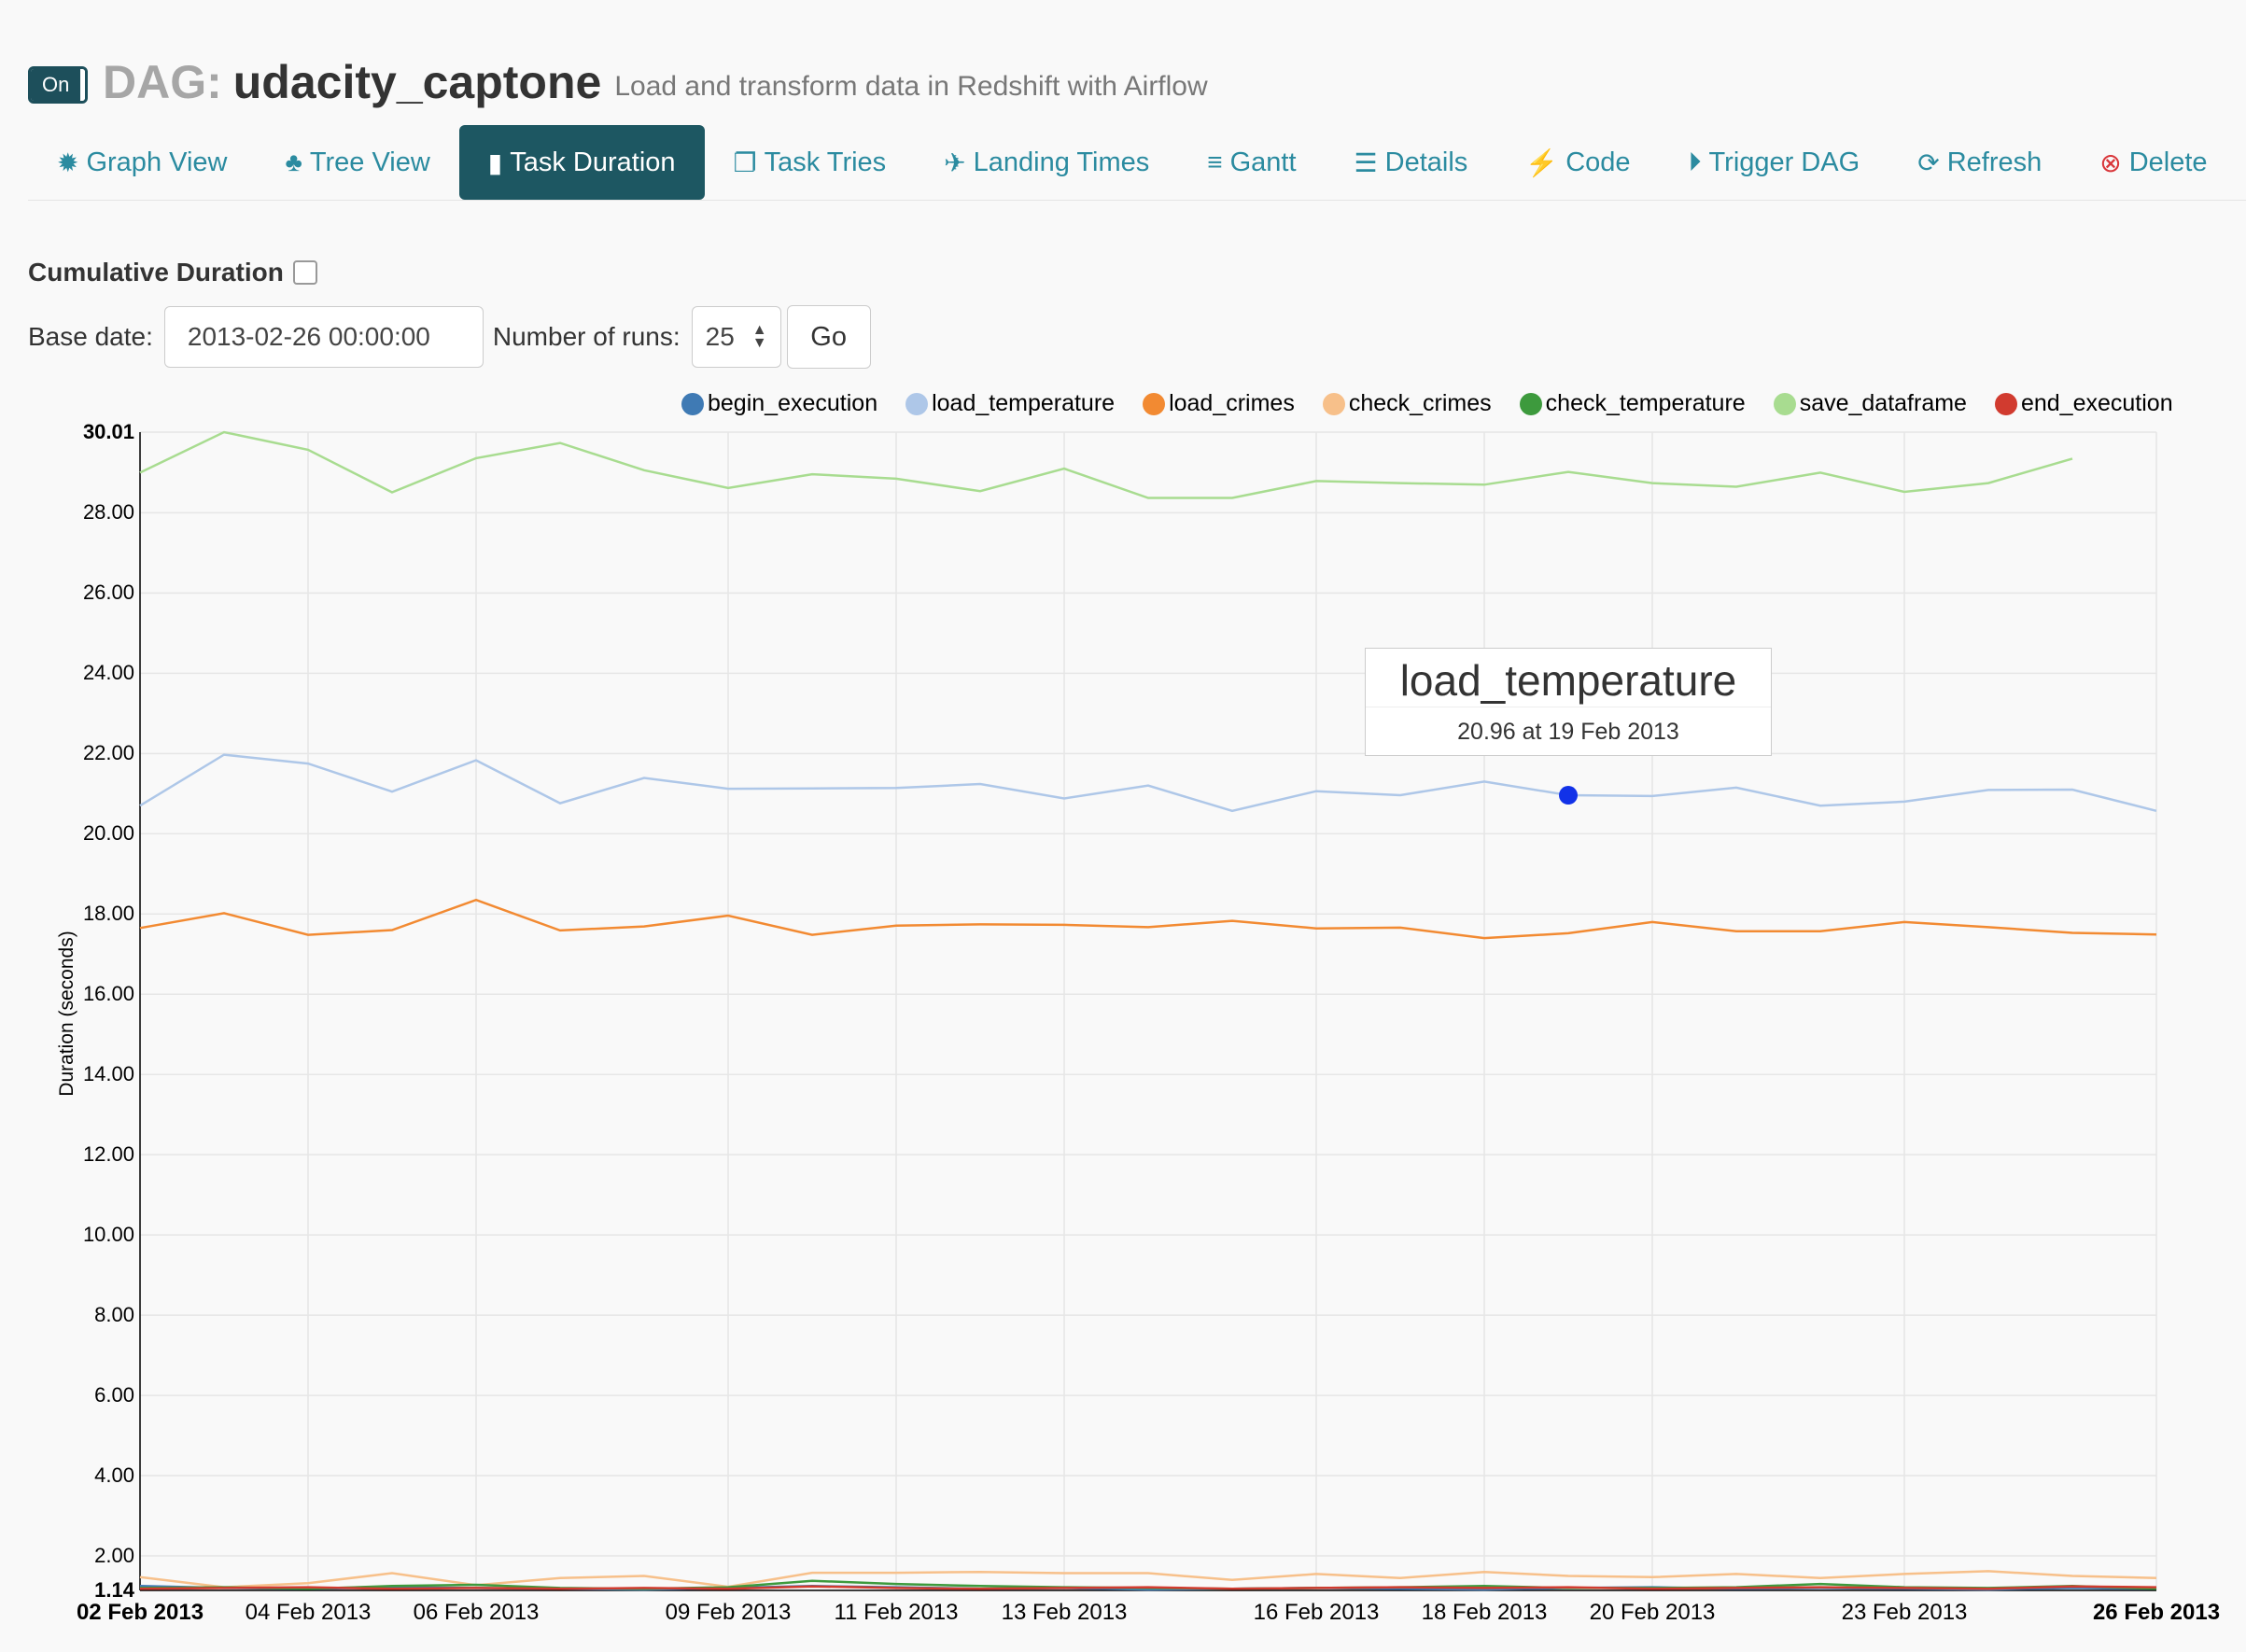 The image size is (2246, 1652). Describe the element at coordinates (108, 673) in the screenshot. I see `y-tick-label: 24.00` at that location.